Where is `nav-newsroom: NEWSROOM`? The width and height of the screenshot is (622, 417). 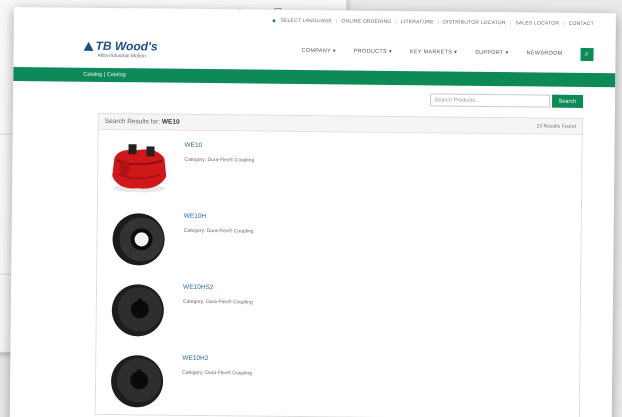 nav-newsroom: NEWSROOM is located at coordinates (544, 53).